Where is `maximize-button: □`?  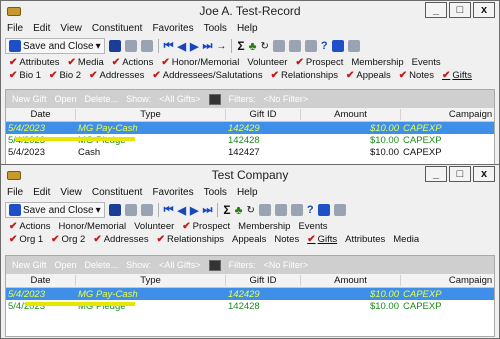 maximize-button: □ is located at coordinates (460, 10).